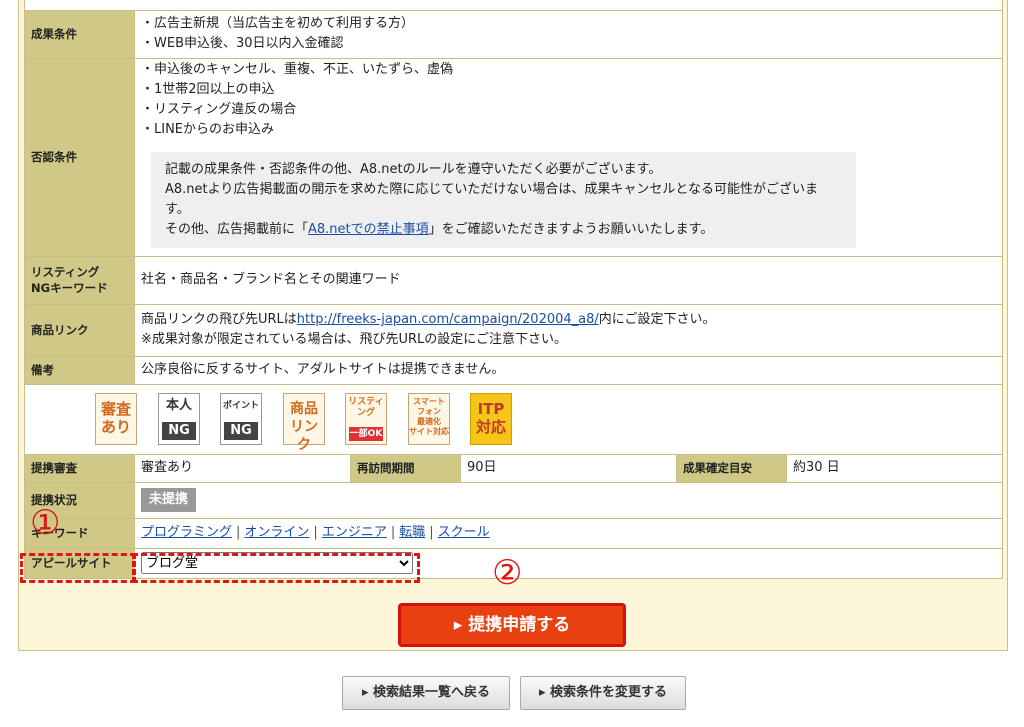  Describe the element at coordinates (276, 568) in the screenshot. I see `annotation-box-select` at that location.